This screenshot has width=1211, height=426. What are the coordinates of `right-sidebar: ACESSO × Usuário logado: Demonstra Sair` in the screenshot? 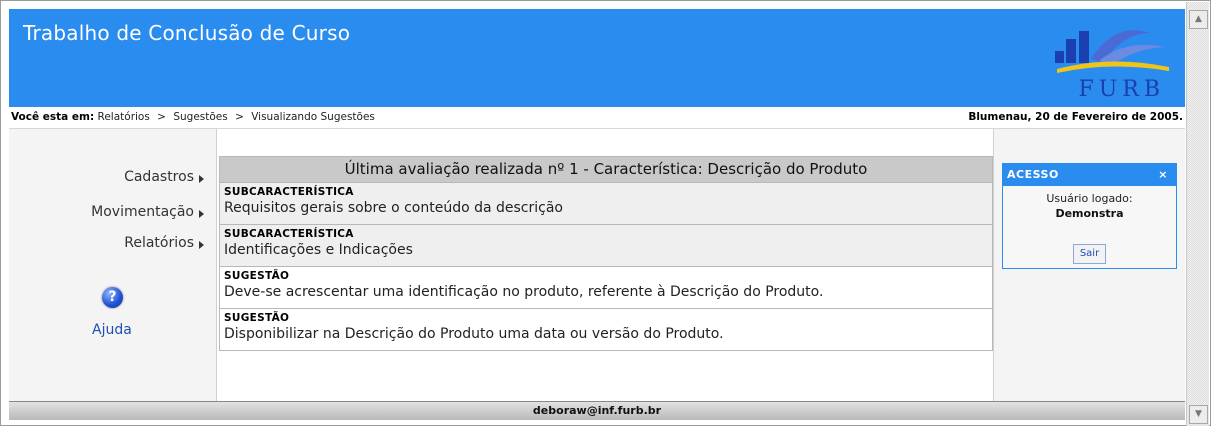 It's located at (1089, 265).